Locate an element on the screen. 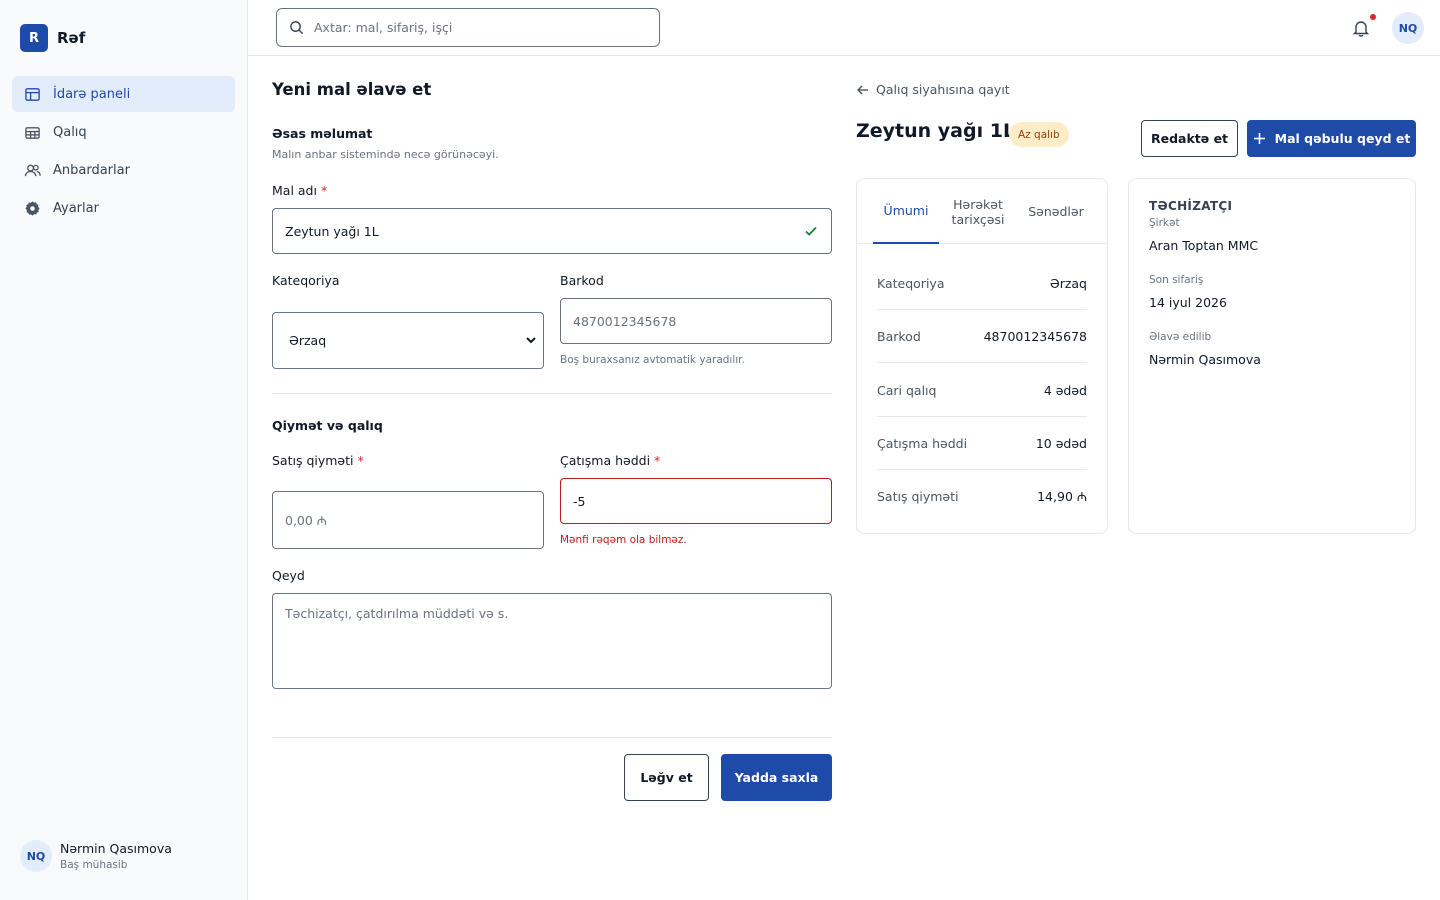 Image resolution: width=1440 pixels, height=900 pixels. section-title-basic: Əsas məlumat is located at coordinates (322, 133).